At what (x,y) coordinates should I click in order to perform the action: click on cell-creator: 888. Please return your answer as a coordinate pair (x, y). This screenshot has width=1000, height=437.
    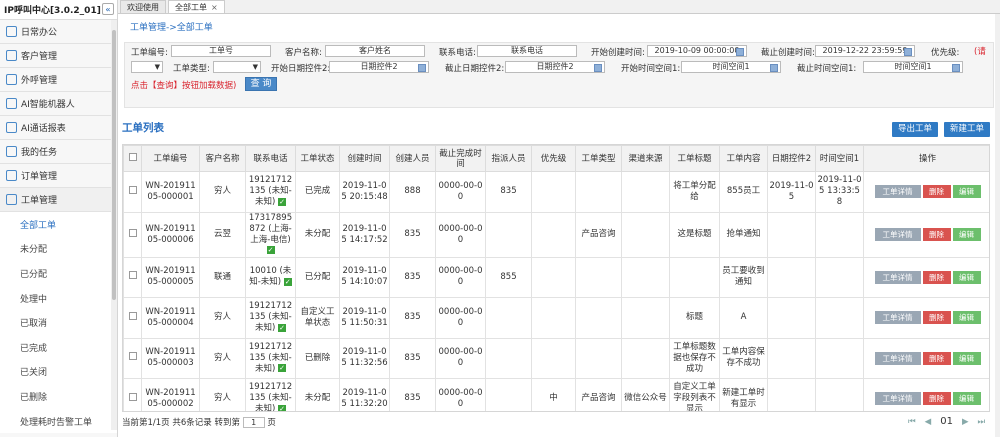
    Looking at the image, I should click on (412, 192).